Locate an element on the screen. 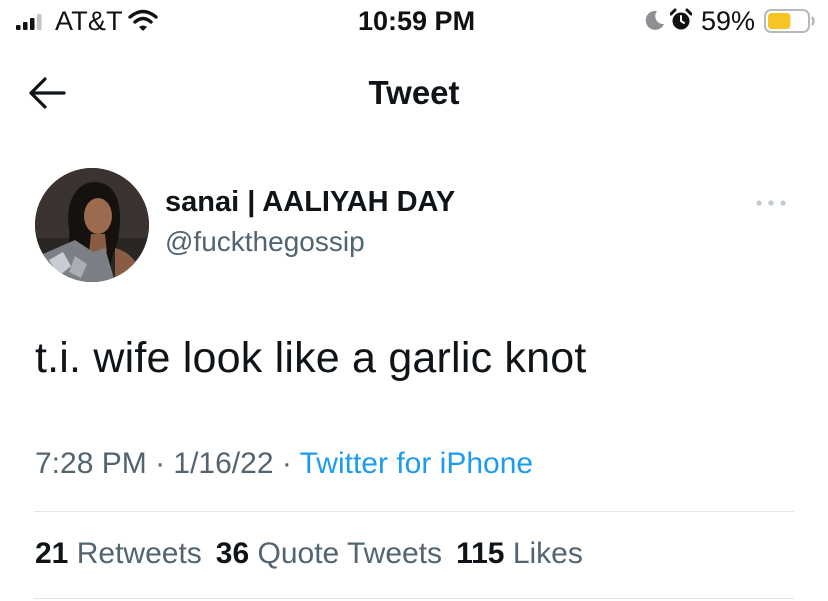 Image resolution: width=828 pixels, height=601 pixels. wifi-icon is located at coordinates (143, 20).